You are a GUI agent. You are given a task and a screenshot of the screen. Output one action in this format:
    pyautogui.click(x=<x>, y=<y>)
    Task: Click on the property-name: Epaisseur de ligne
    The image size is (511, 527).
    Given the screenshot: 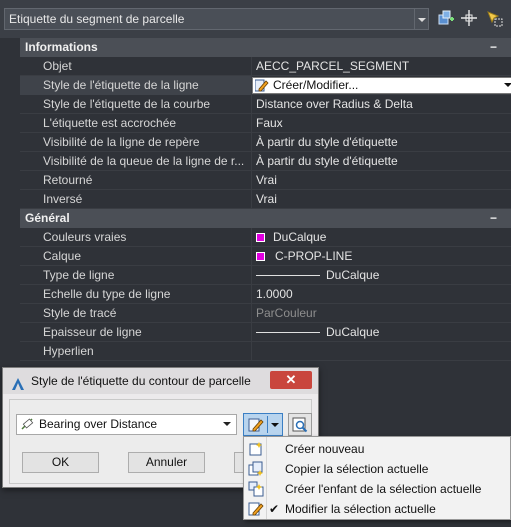 What is the action you would take?
    pyautogui.click(x=136, y=332)
    